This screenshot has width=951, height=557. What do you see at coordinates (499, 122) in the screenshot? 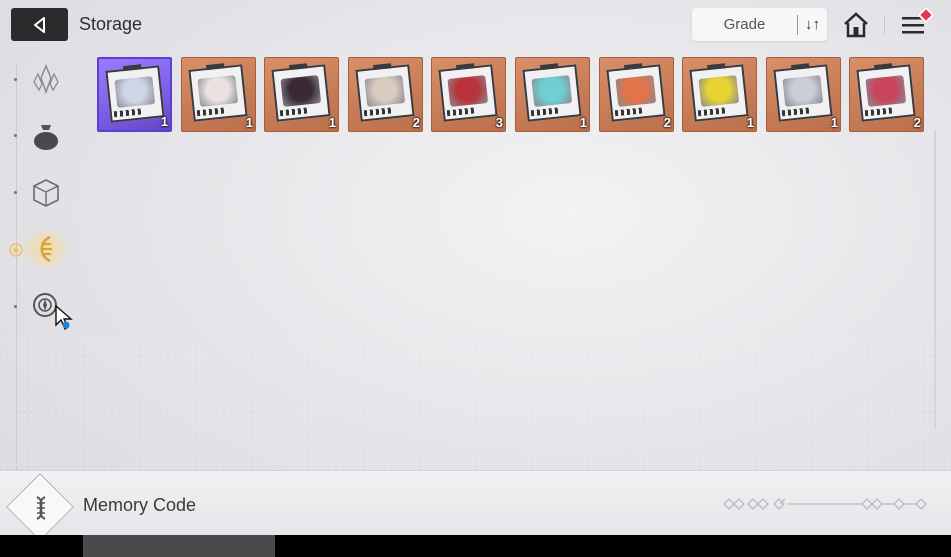
I see `item-count: 3` at bounding box center [499, 122].